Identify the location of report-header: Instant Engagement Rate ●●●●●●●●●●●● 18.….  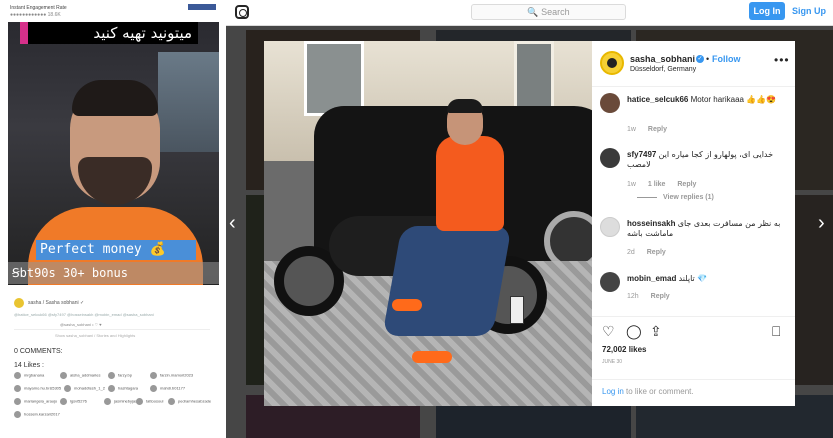
(113, 13).